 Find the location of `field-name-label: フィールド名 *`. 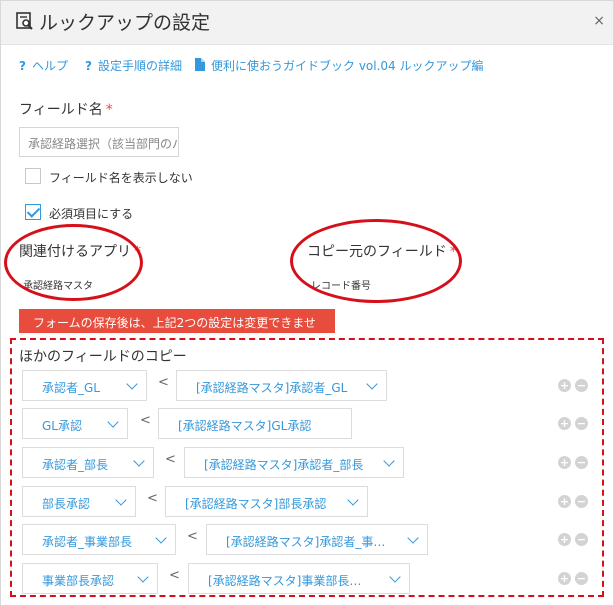

field-name-label: フィールド名 * is located at coordinates (66, 110).